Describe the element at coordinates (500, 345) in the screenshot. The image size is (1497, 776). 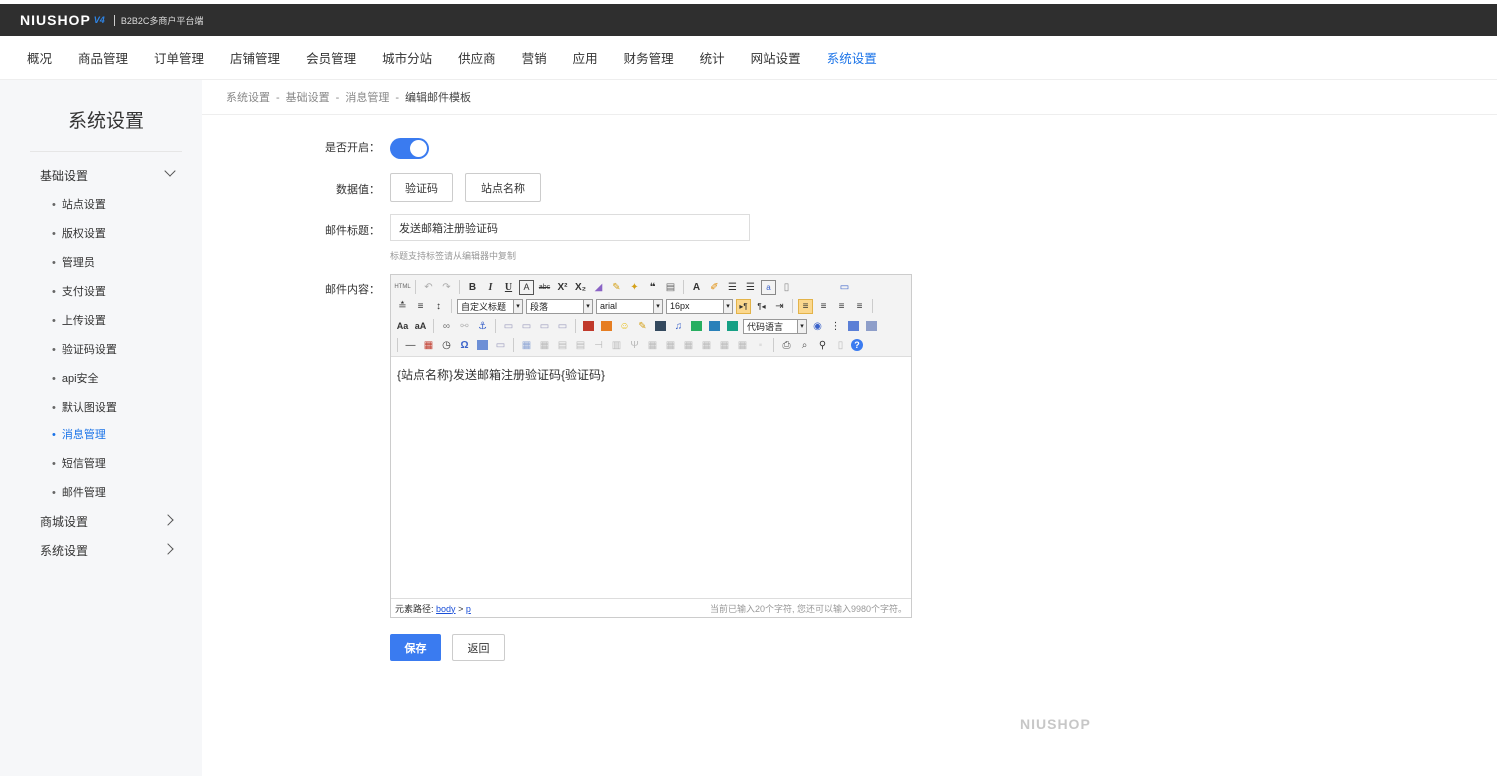
I see `search-replace-icon: ▭` at that location.